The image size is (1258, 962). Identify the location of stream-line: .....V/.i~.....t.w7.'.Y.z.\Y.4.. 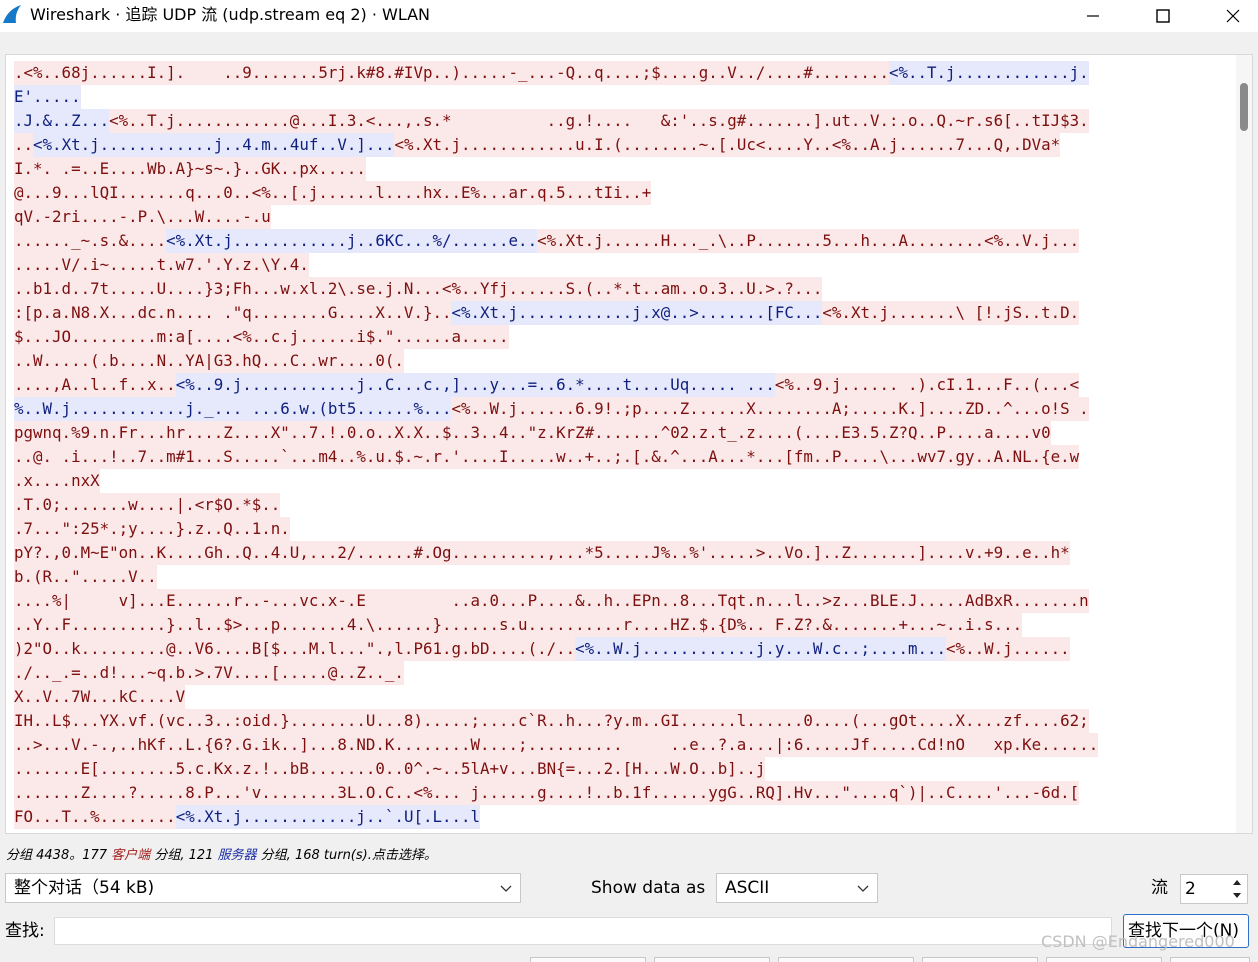
(614, 265).